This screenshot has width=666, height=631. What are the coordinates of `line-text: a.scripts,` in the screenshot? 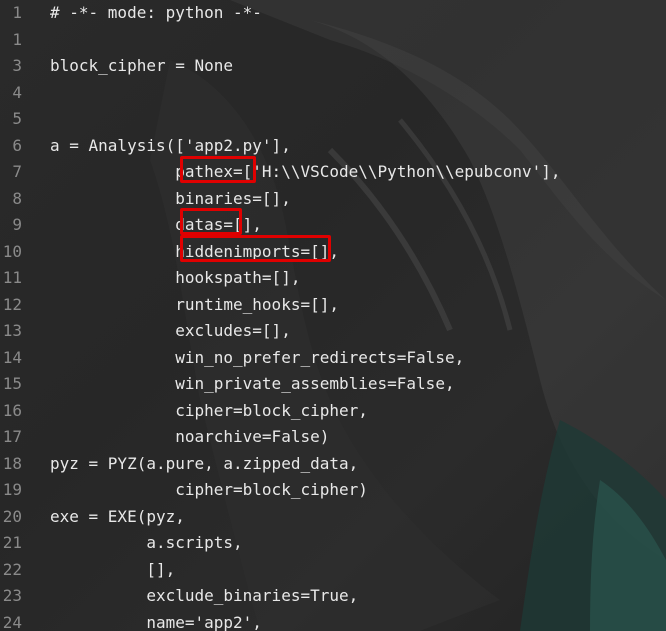 It's located at (146, 542).